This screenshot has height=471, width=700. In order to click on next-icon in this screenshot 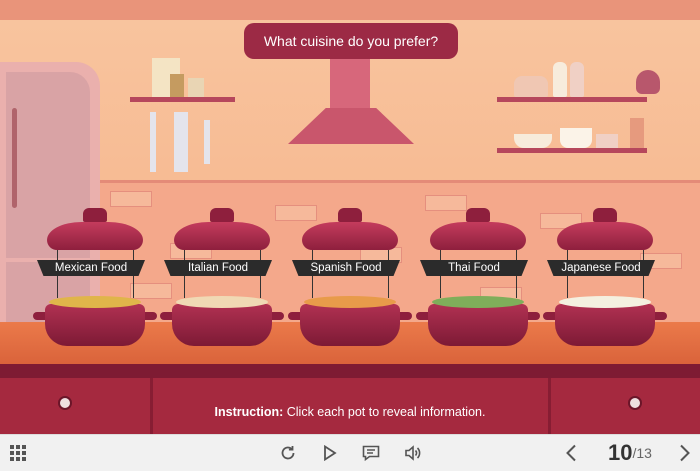, I will do `click(685, 453)`.